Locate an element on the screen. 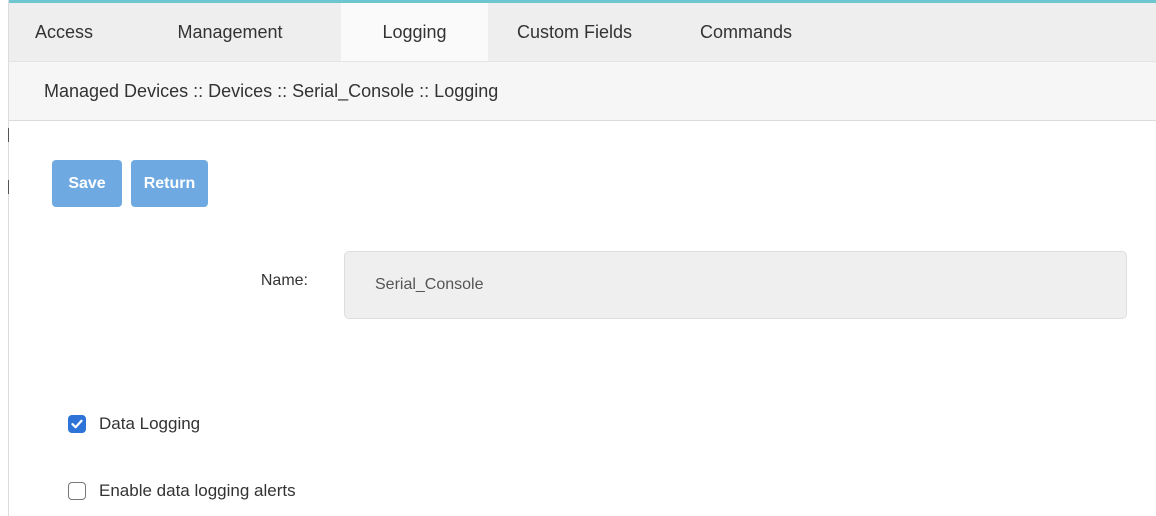  name-label: Name: is located at coordinates (284, 280).